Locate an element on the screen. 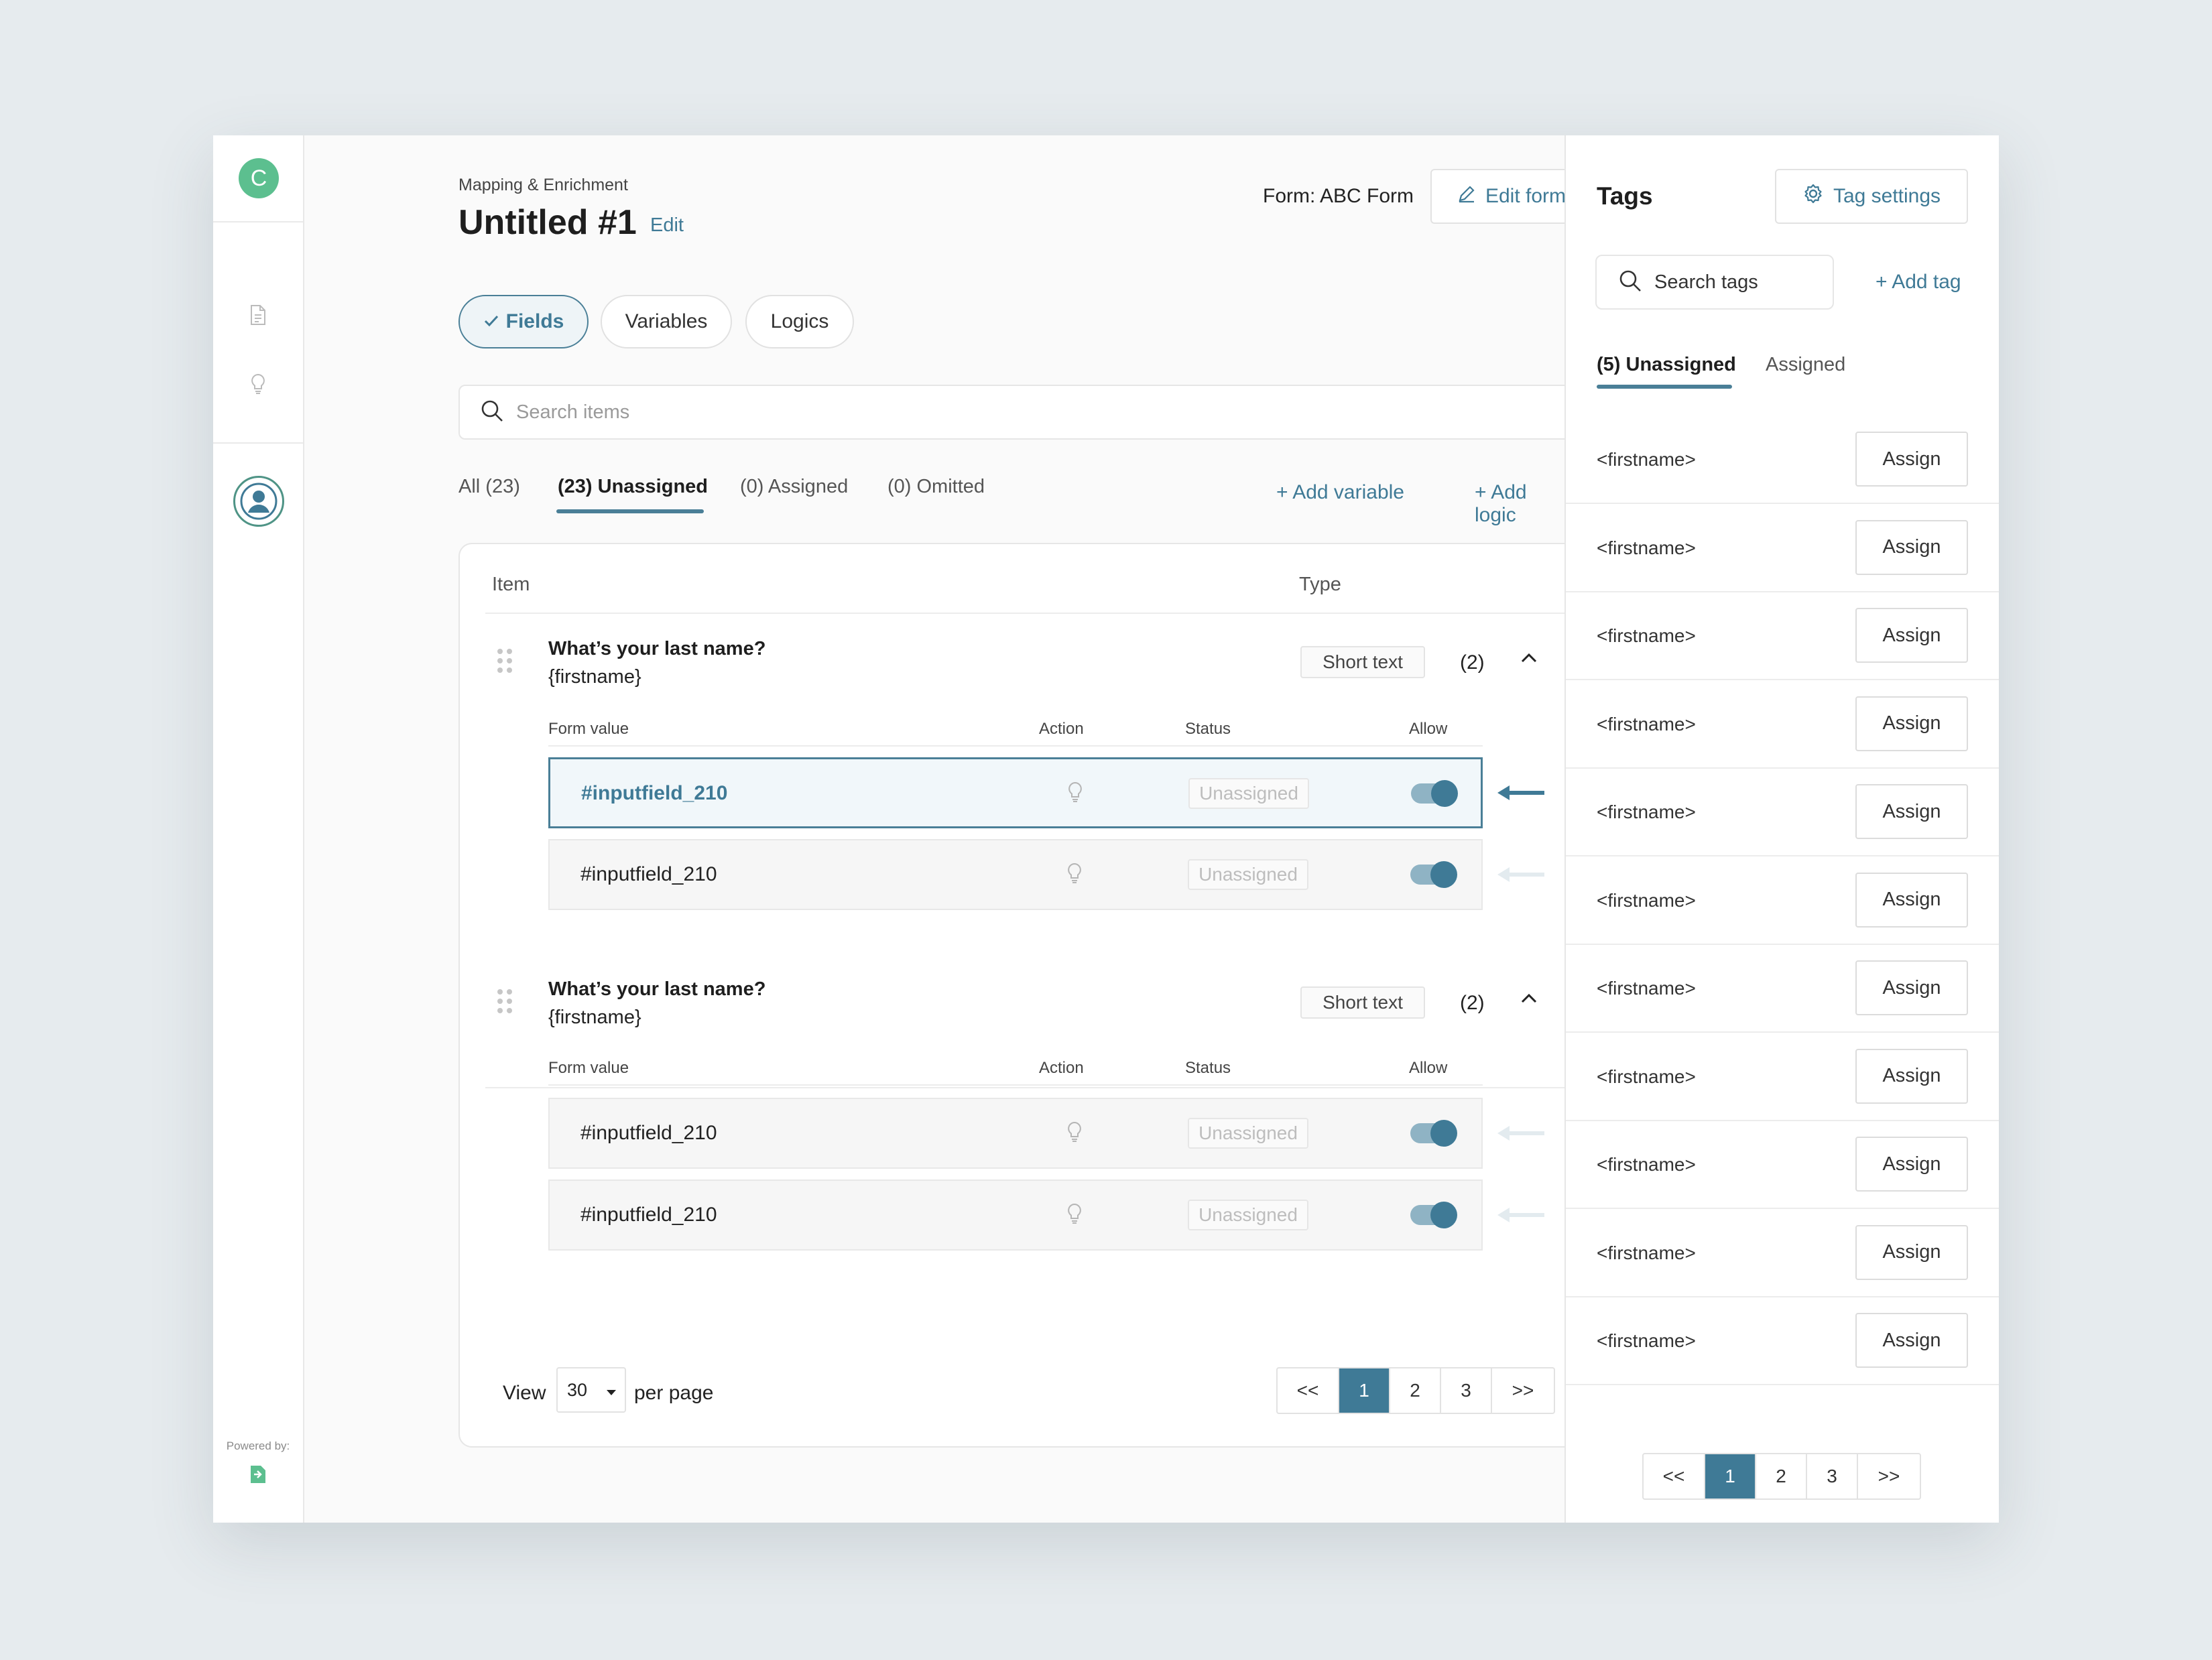  active-tab-indicator is located at coordinates (1664, 387).